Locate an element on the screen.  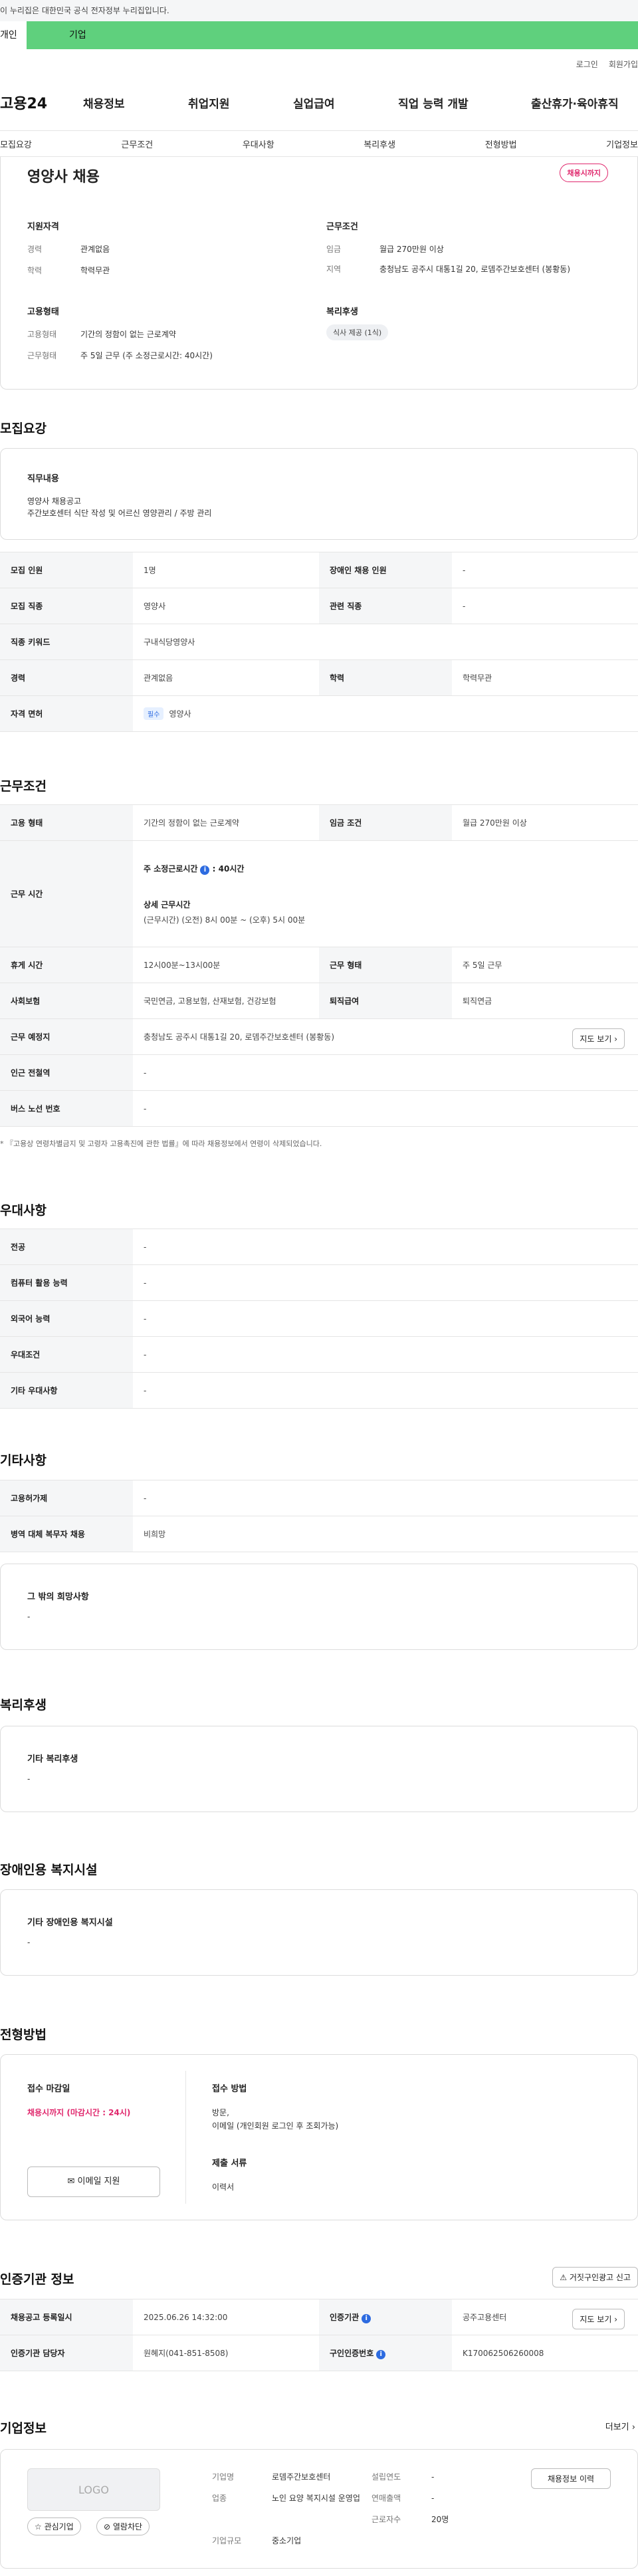
site-logo: 고용24 is located at coordinates (41, 102).